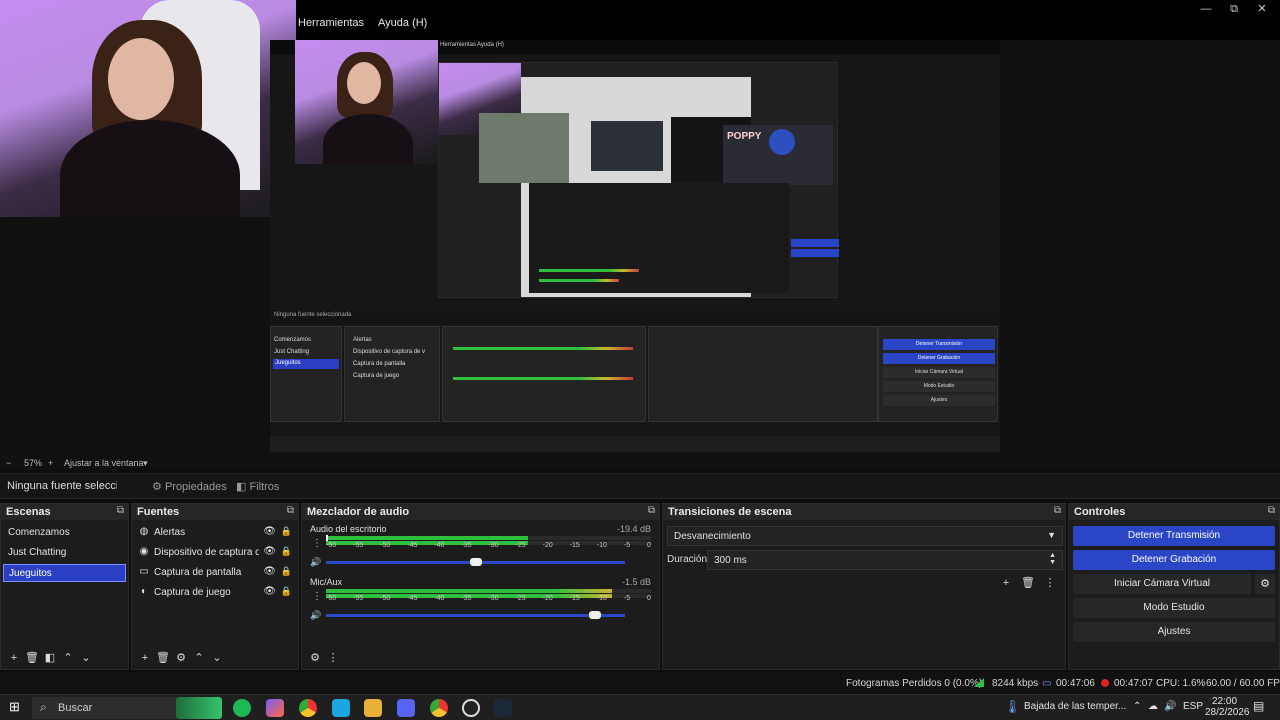 This screenshot has height=720, width=1280. Describe the element at coordinates (439, 708) in the screenshot. I see `chrome-profile-icon` at that location.